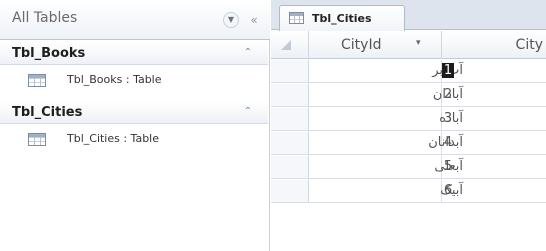 This screenshot has width=546, height=251. I want to click on tab-label: Tbl_Cities, so click(342, 18).